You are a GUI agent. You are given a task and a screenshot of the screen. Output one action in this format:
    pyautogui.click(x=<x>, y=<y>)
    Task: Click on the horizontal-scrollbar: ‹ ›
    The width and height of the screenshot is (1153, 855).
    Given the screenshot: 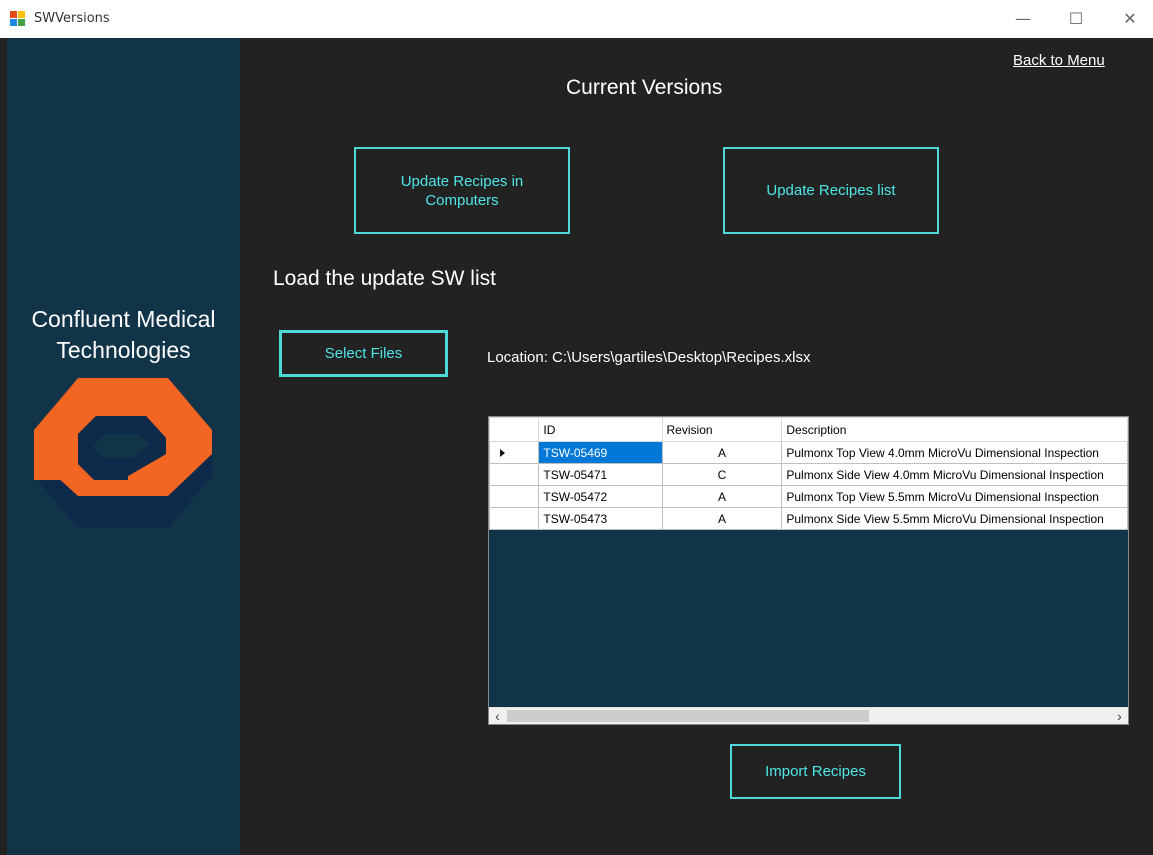 What is the action you would take?
    pyautogui.click(x=808, y=715)
    